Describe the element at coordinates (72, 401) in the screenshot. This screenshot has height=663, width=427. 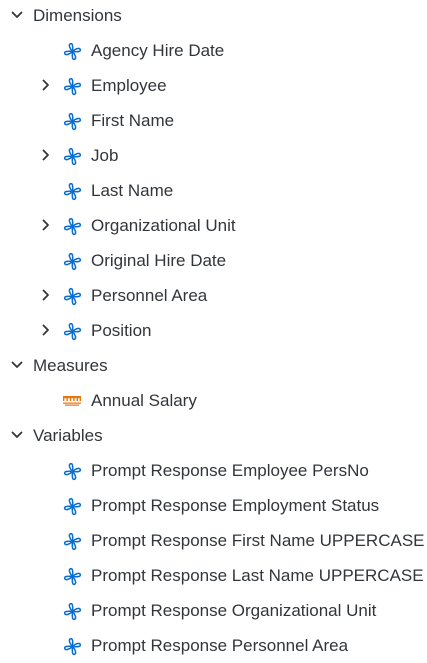
I see `measure-icon` at that location.